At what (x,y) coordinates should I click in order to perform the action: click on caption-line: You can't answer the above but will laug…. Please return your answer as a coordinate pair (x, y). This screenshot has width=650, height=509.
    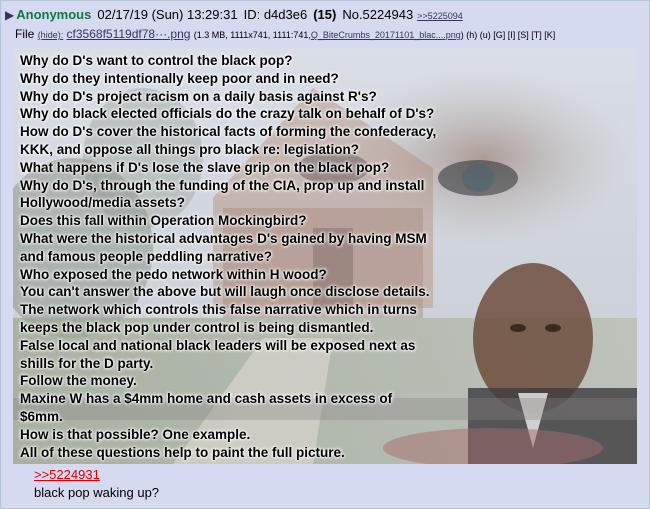
    Looking at the image, I should click on (225, 292).